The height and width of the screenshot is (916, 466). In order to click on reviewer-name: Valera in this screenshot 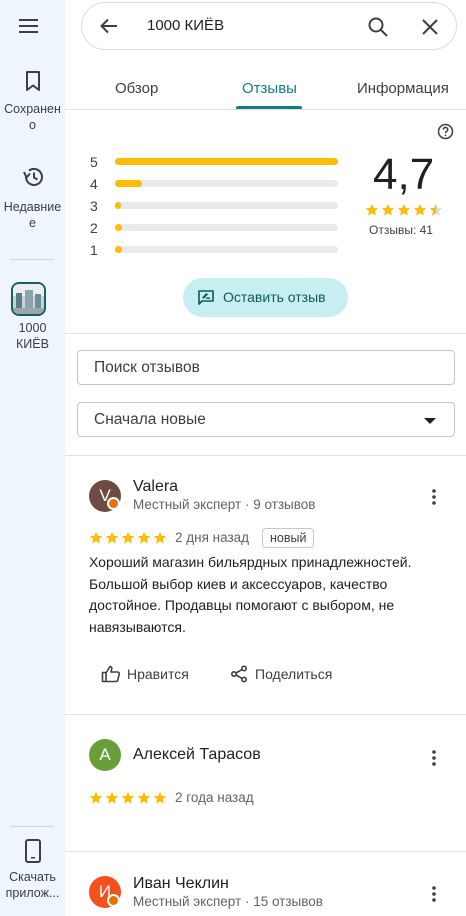, I will do `click(155, 487)`.